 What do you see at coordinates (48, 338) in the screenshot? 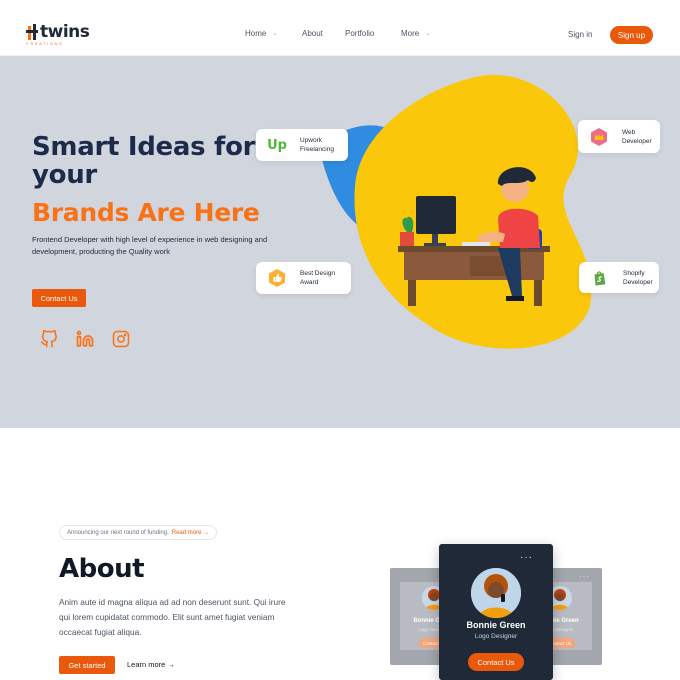
I see `github-icon` at bounding box center [48, 338].